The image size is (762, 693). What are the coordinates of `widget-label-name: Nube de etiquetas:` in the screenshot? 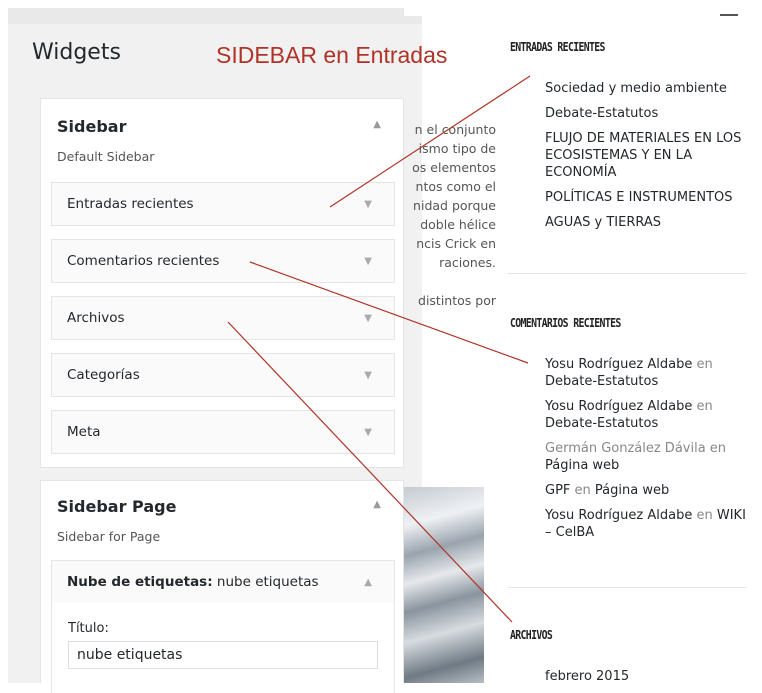 It's located at (140, 582).